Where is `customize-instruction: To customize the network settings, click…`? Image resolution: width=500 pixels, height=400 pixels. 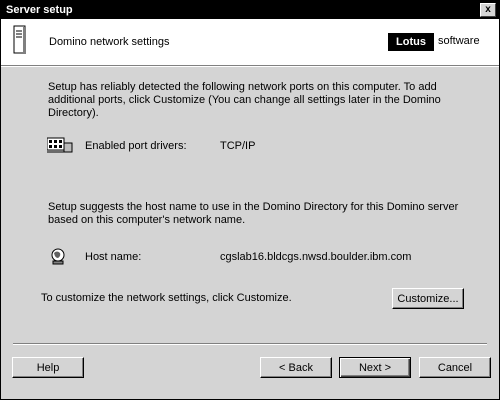
customize-instruction: To customize the network settings, click… is located at coordinates (166, 298).